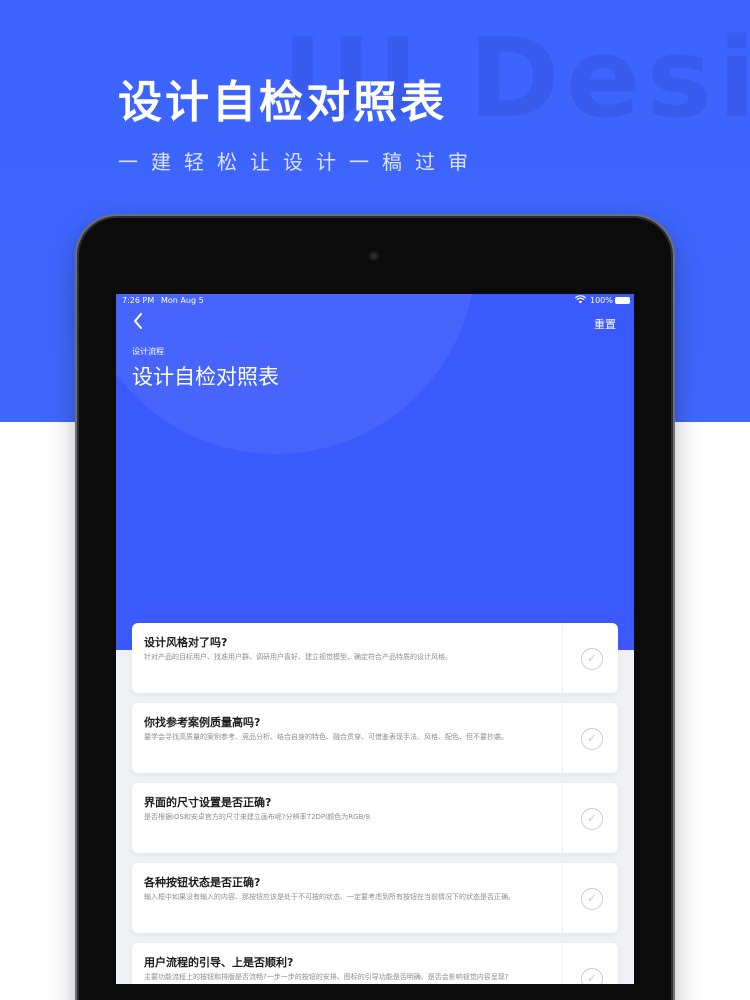 The height and width of the screenshot is (1000, 750). I want to click on checklist-question: 界面的尺寸设置是否正确?, so click(208, 802).